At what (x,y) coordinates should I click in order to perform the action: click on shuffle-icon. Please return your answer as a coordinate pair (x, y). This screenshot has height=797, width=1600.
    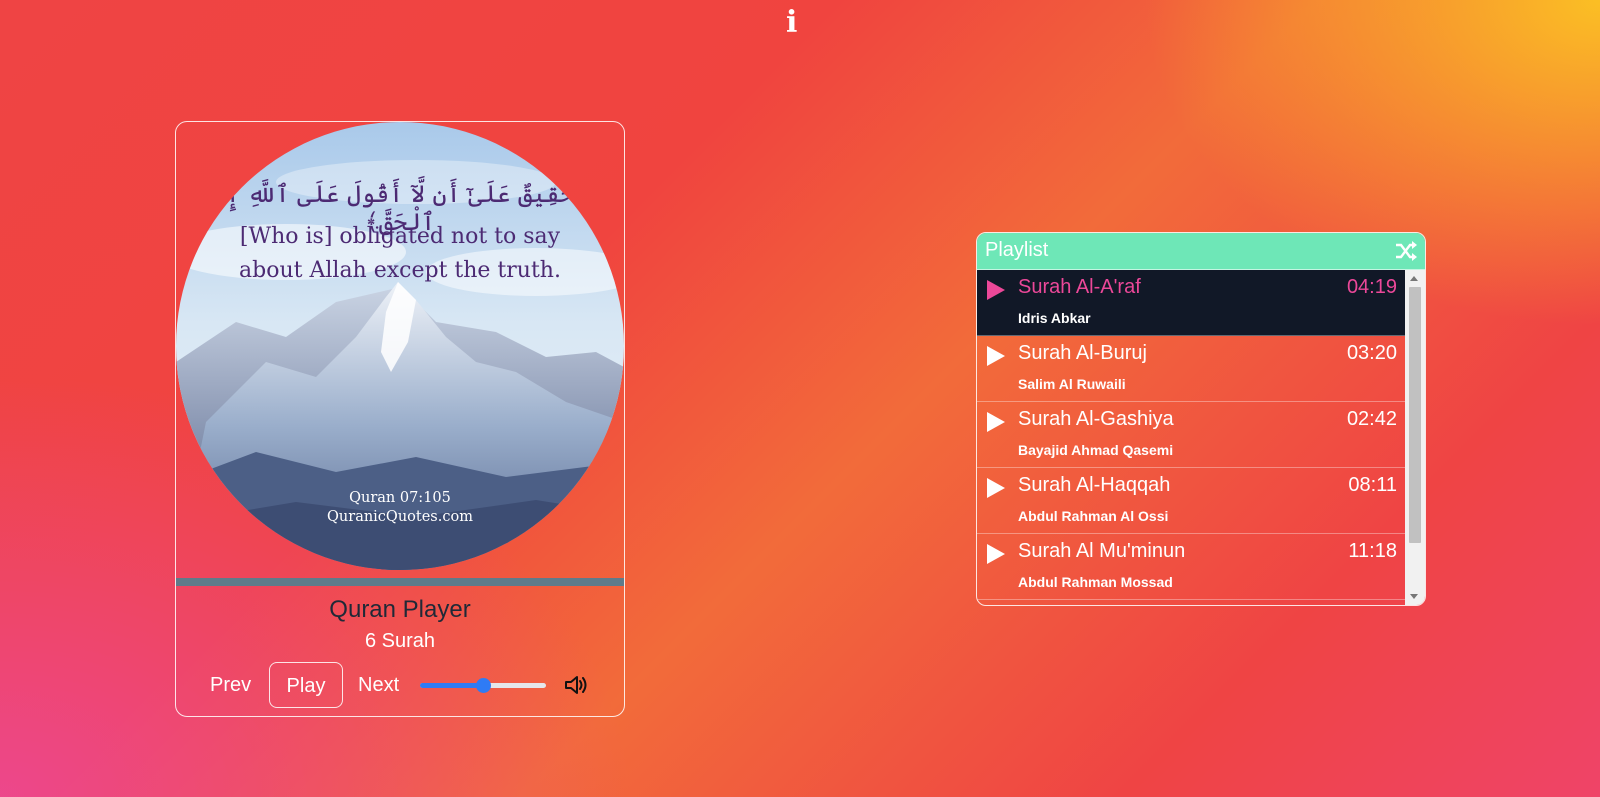
    Looking at the image, I should click on (1406, 251).